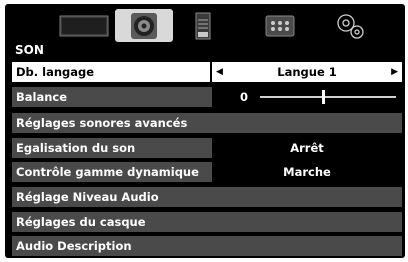 Image resolution: width=408 pixels, height=262 pixels. I want to click on arrow-right-icon: ▶, so click(394, 72).